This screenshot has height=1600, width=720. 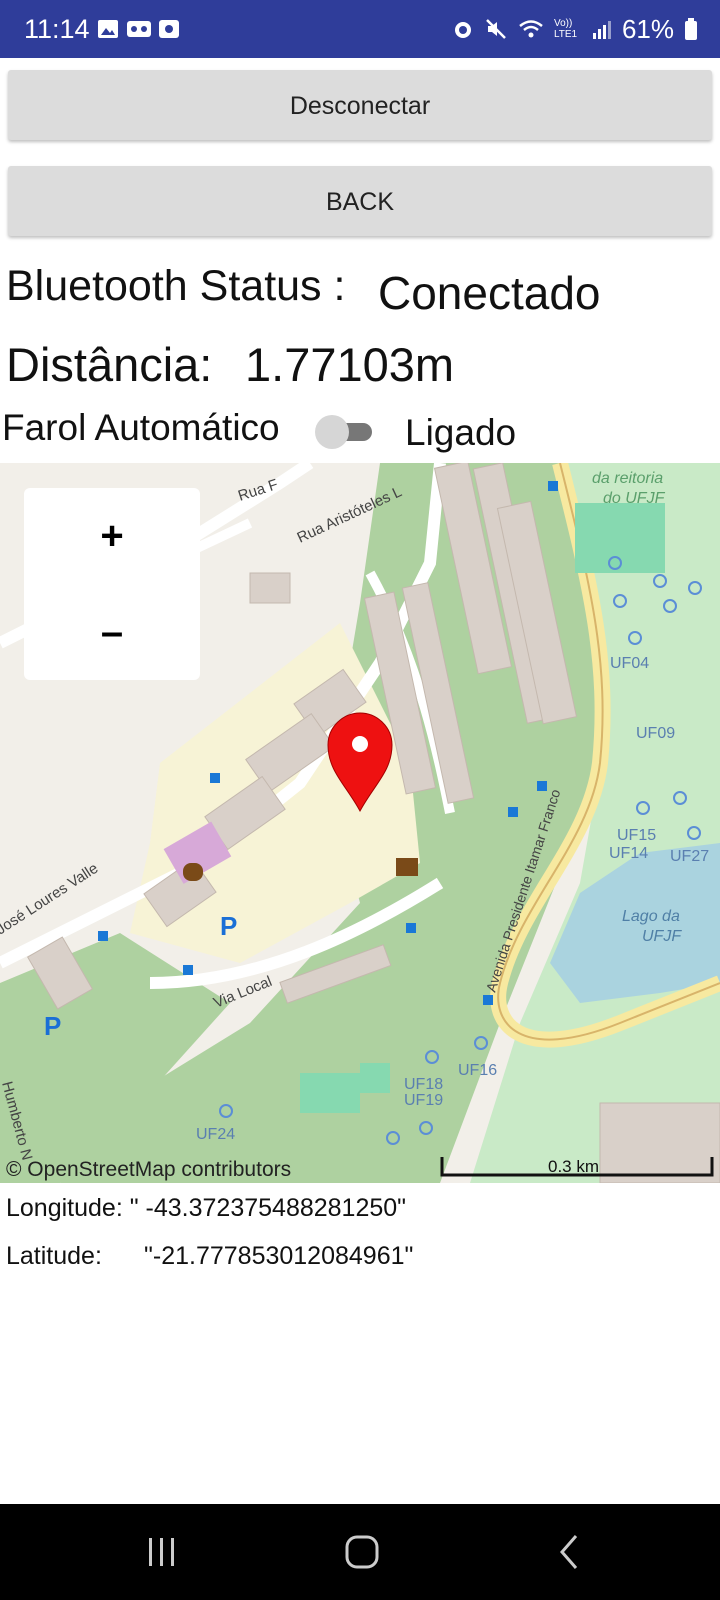 What do you see at coordinates (655, 733) in the screenshot?
I see `map-label-uf09: UF09` at bounding box center [655, 733].